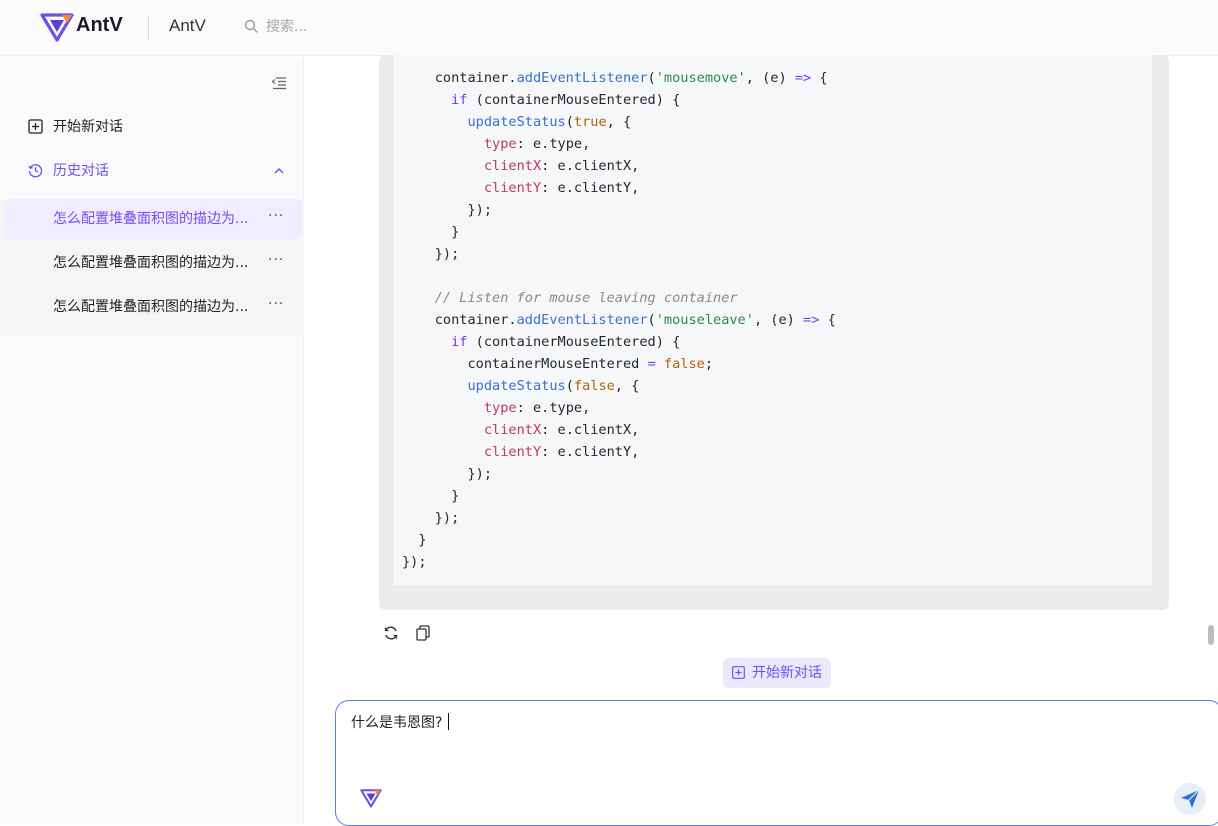 The width and height of the screenshot is (1218, 826). I want to click on text-caret, so click(448, 721).